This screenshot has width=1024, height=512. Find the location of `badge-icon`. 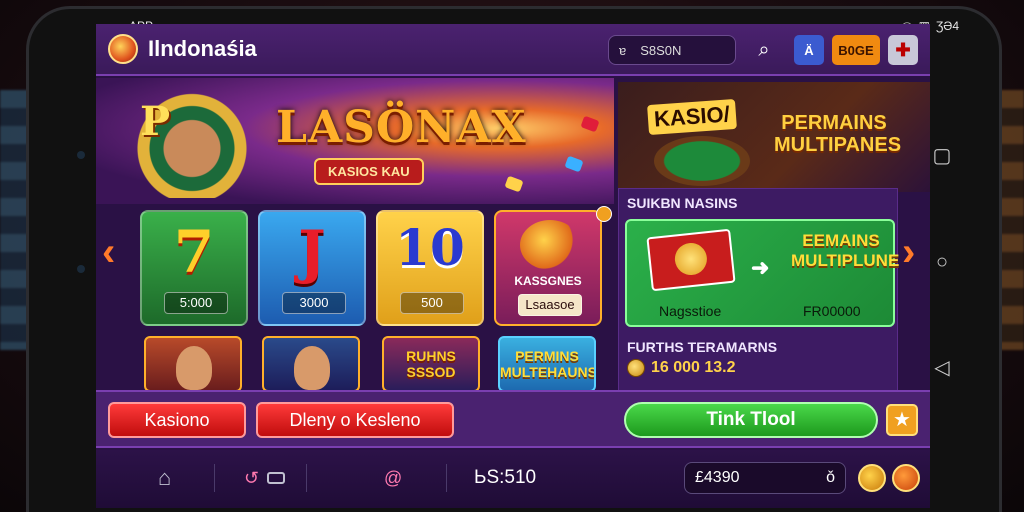

badge-icon is located at coordinates (604, 214).